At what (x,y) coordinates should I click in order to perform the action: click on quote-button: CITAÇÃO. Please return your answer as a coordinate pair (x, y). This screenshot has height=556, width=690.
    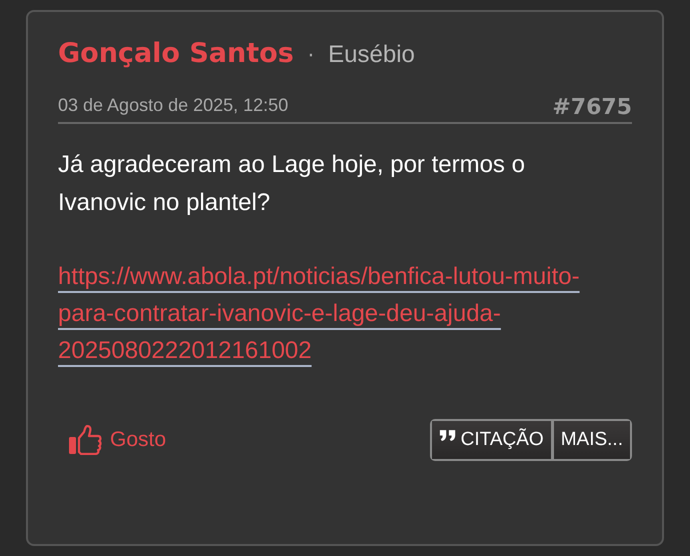
    Looking at the image, I should click on (491, 440).